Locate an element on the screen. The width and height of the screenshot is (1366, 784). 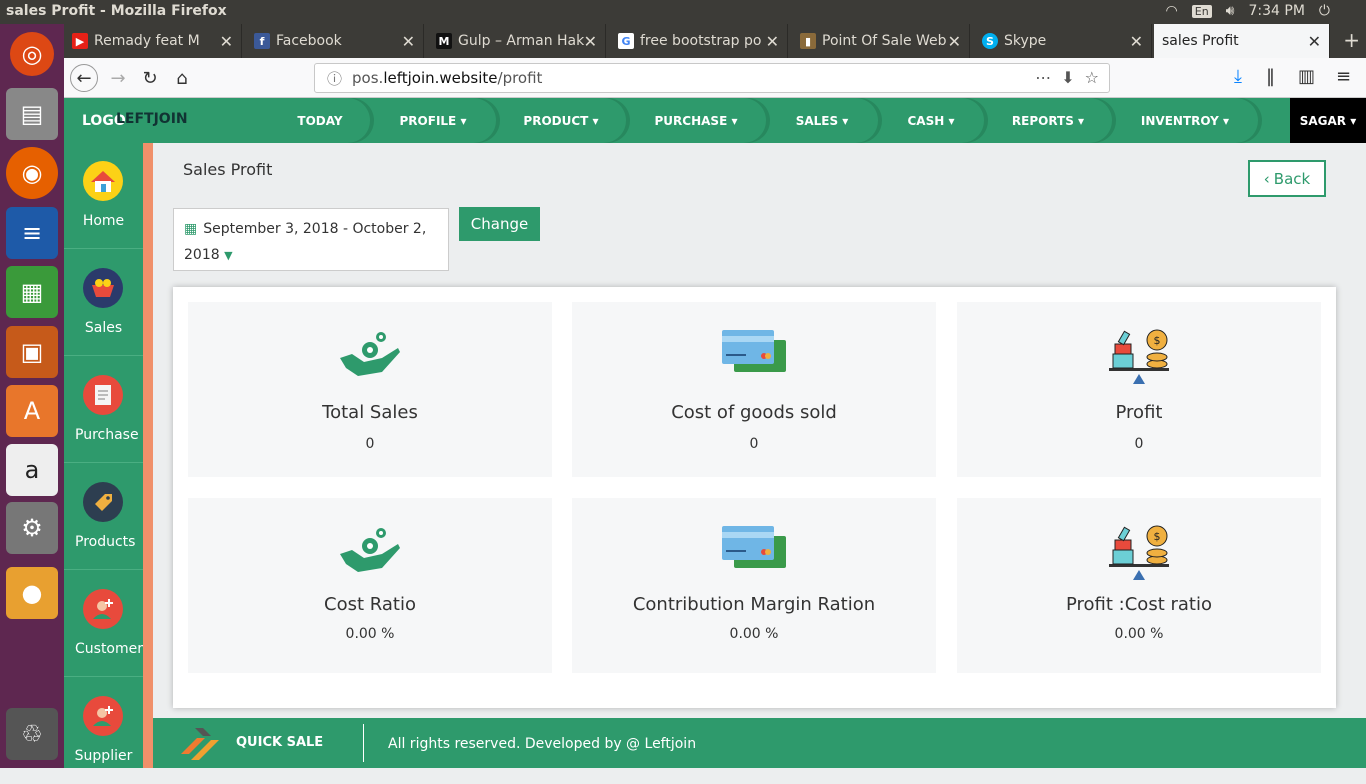
change-button: Change is located at coordinates (499, 224).